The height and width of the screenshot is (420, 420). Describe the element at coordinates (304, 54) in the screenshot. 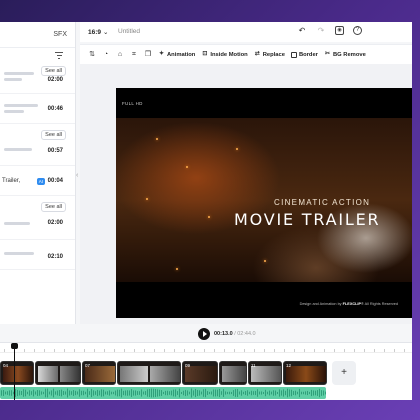

I see `border-button: Border` at that location.